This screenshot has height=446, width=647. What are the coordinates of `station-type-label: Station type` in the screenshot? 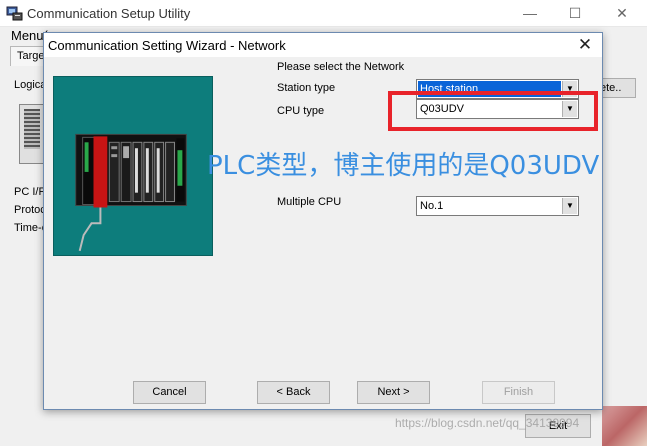 It's located at (306, 88).